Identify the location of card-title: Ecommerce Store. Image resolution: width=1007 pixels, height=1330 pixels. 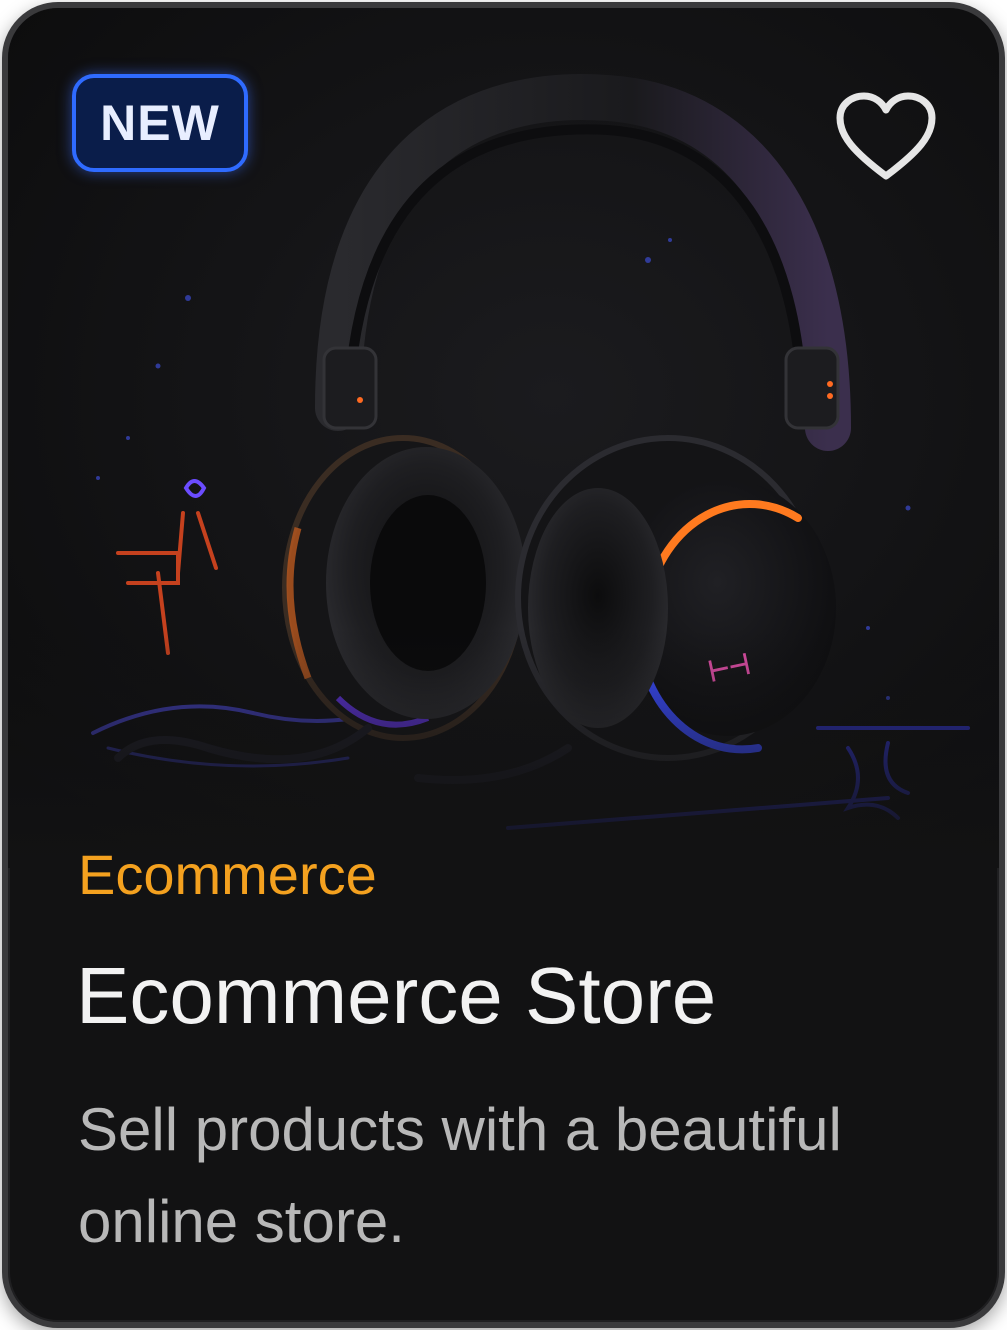
(396, 995).